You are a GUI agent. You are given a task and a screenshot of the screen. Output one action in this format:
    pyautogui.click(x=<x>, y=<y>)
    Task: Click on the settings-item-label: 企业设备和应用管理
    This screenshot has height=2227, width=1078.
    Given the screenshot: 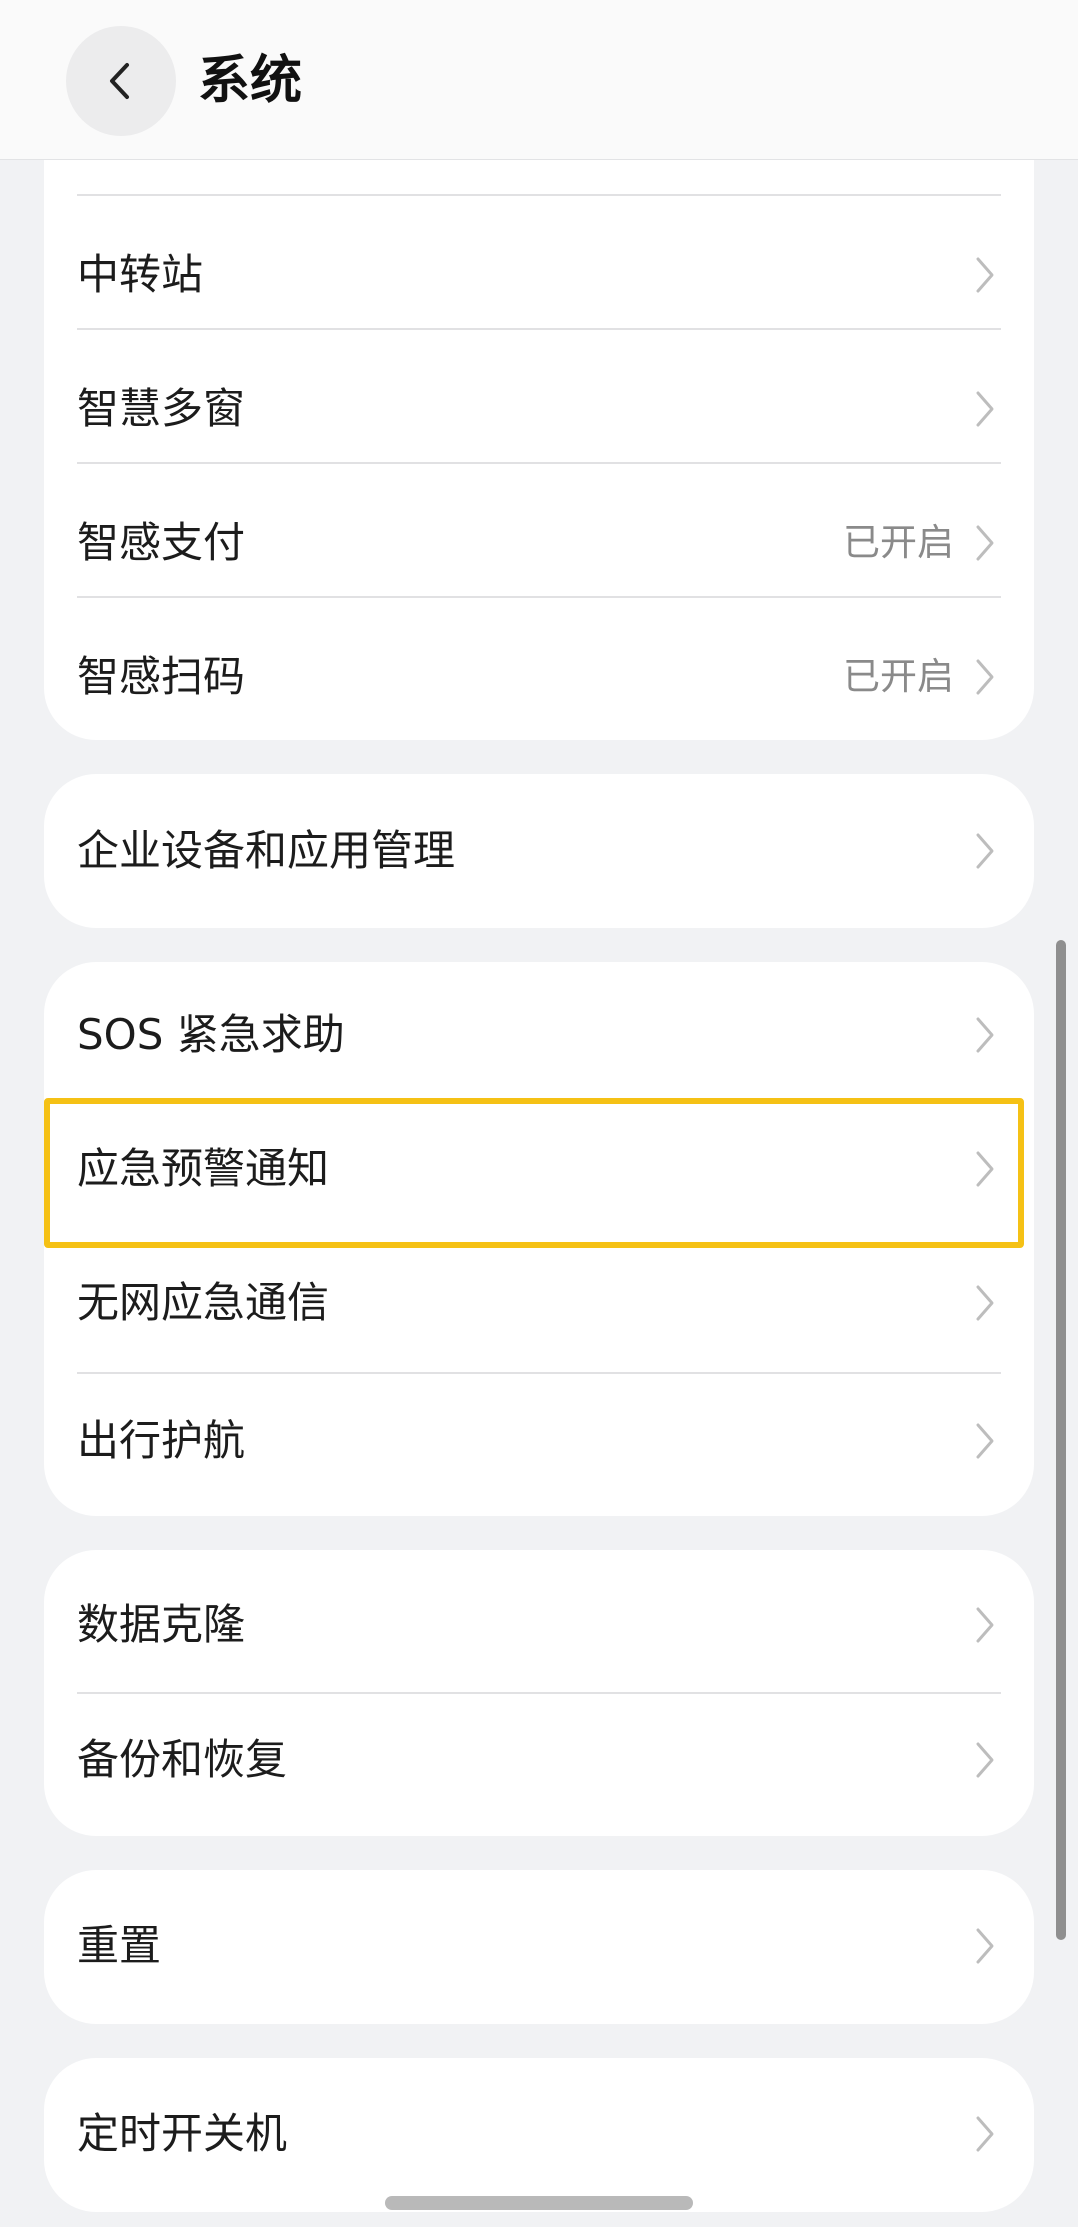 What is the action you would take?
    pyautogui.click(x=266, y=850)
    